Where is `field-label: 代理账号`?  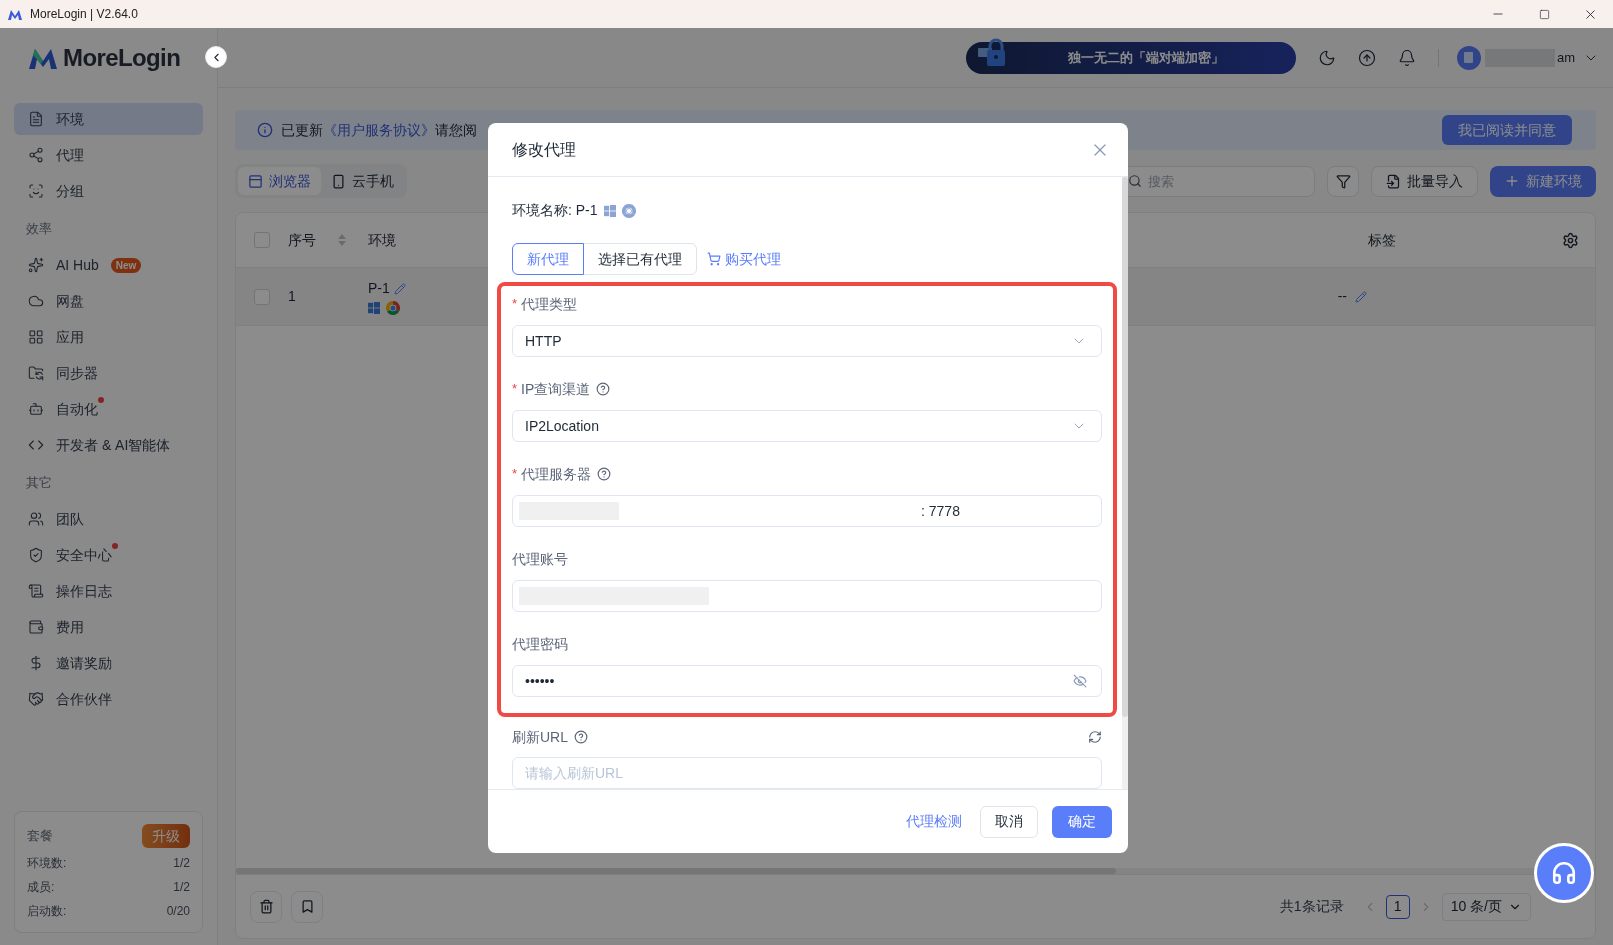 field-label: 代理账号 is located at coordinates (540, 559).